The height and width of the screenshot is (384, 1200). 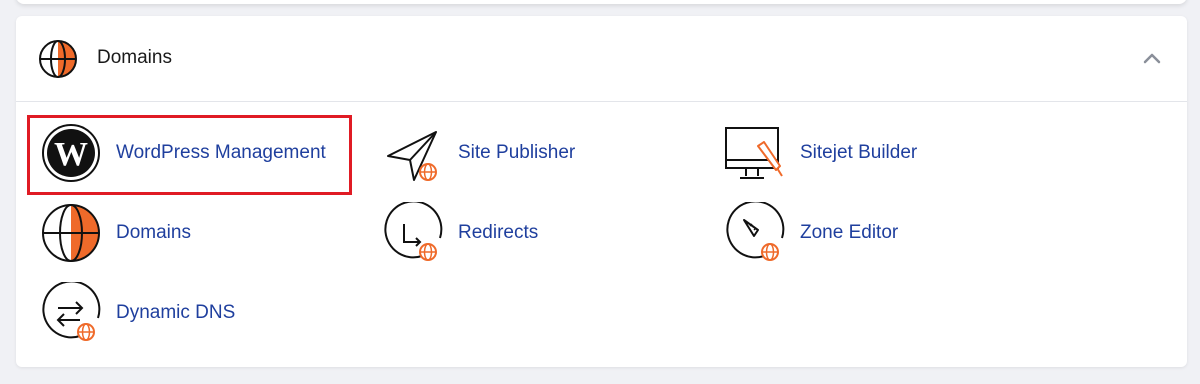 I want to click on swap-arrows-globe-icon, so click(x=71, y=311).